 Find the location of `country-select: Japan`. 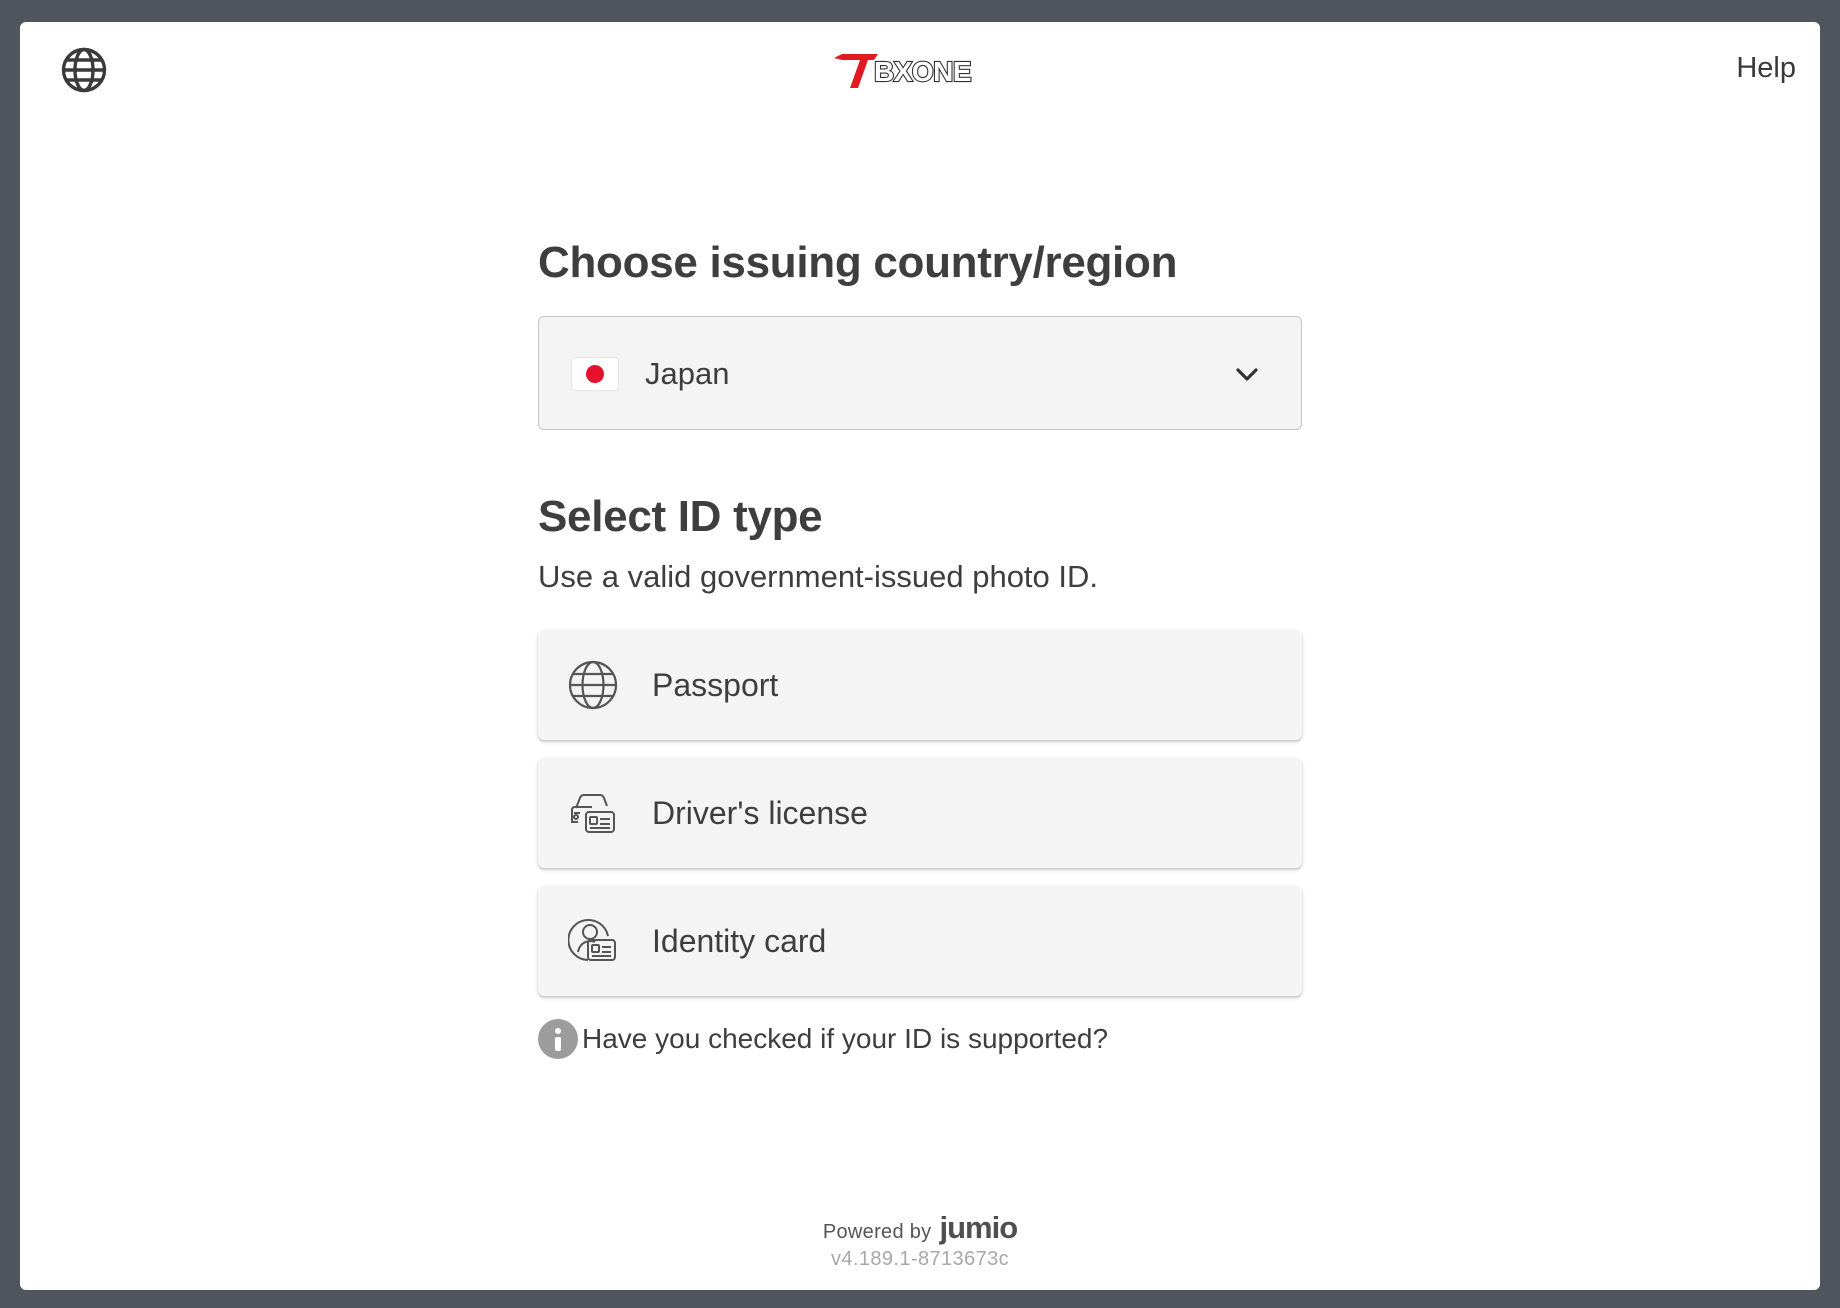

country-select: Japan is located at coordinates (920, 373).